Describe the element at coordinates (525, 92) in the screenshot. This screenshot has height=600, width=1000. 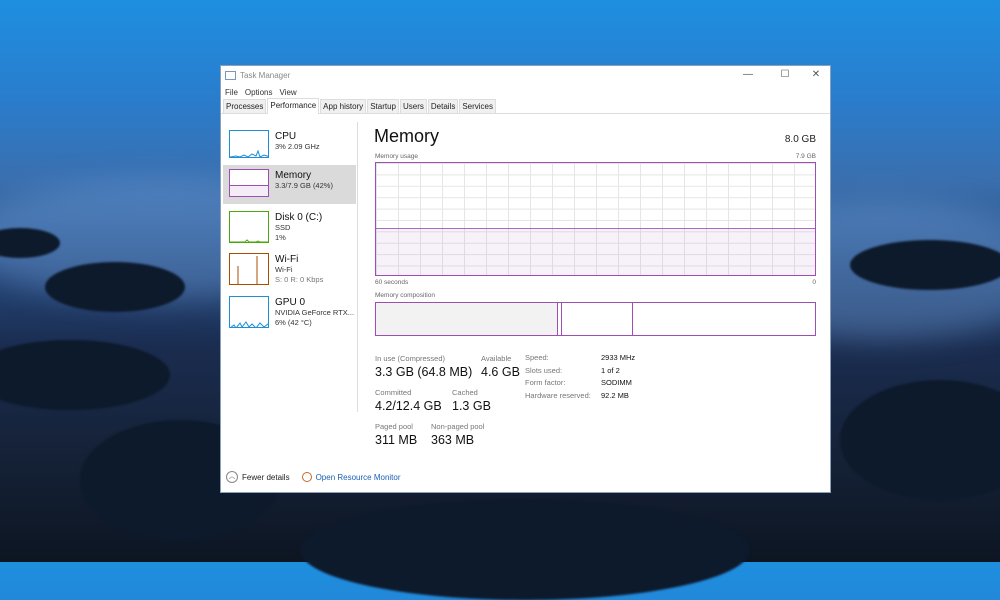
I see `menu-bar: File Options View` at that location.